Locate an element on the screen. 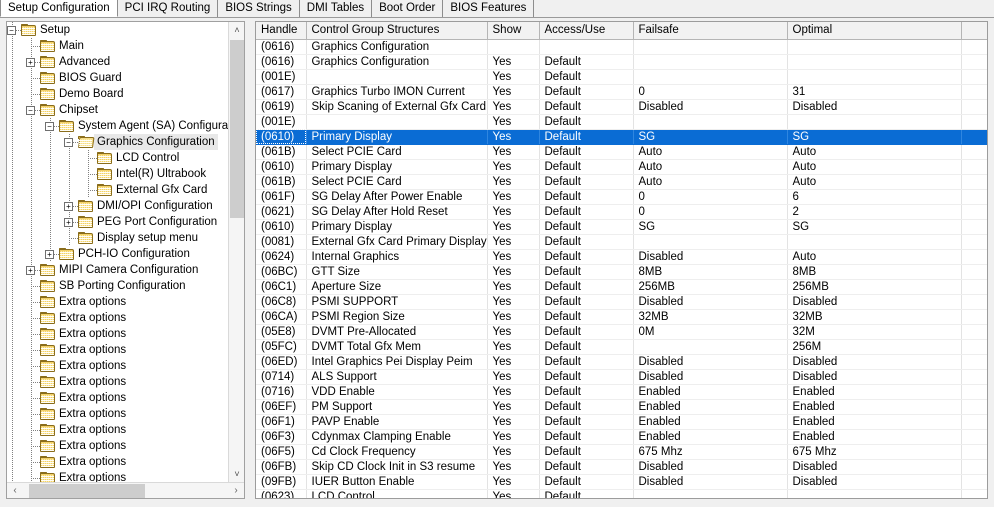 The image size is (994, 507). tree-vertical-scroll-thumb is located at coordinates (237, 129).